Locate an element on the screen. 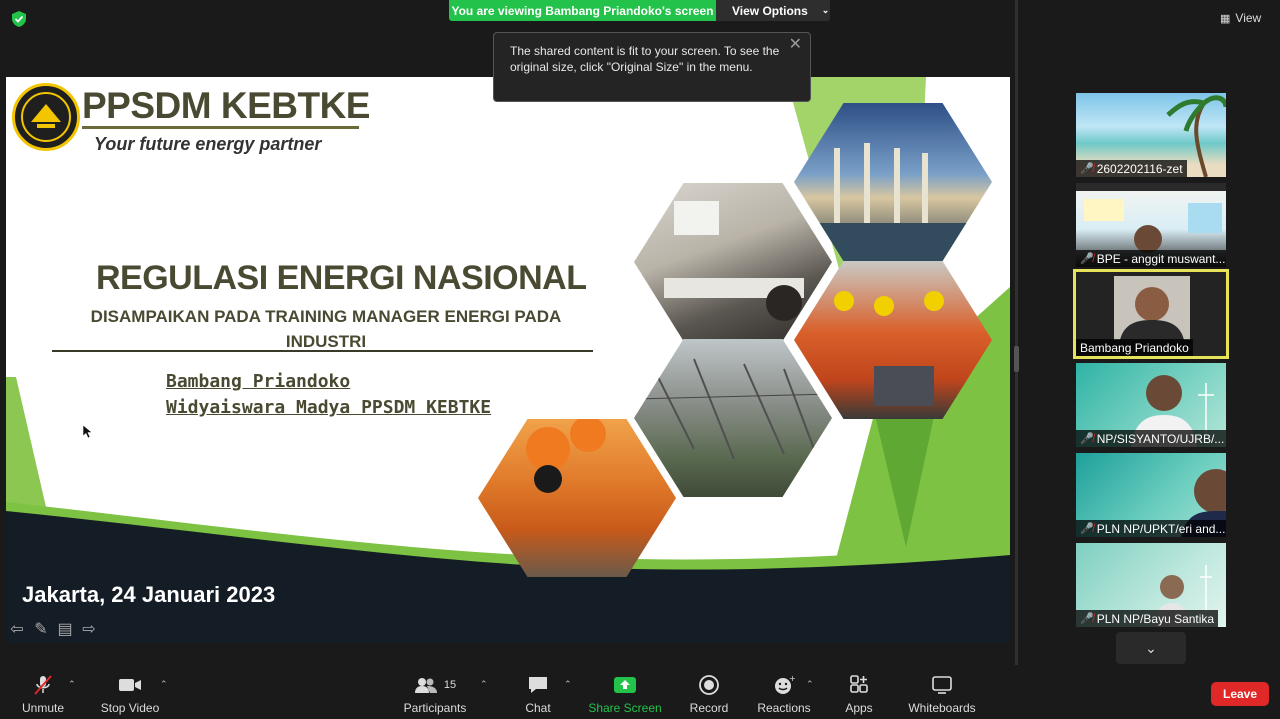  title-divider is located at coordinates (322, 351).